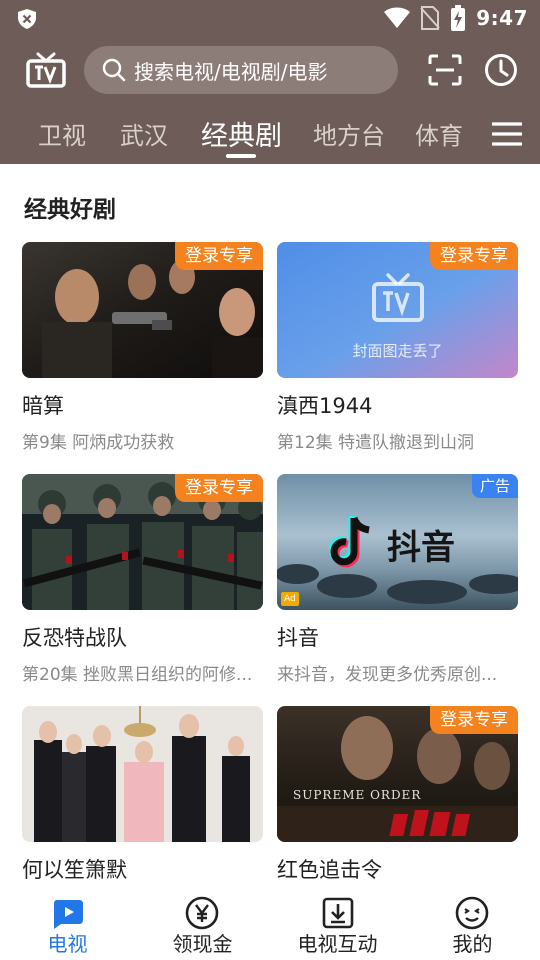 The width and height of the screenshot is (540, 960). I want to click on status-indicators: 9:47, so click(456, 18).